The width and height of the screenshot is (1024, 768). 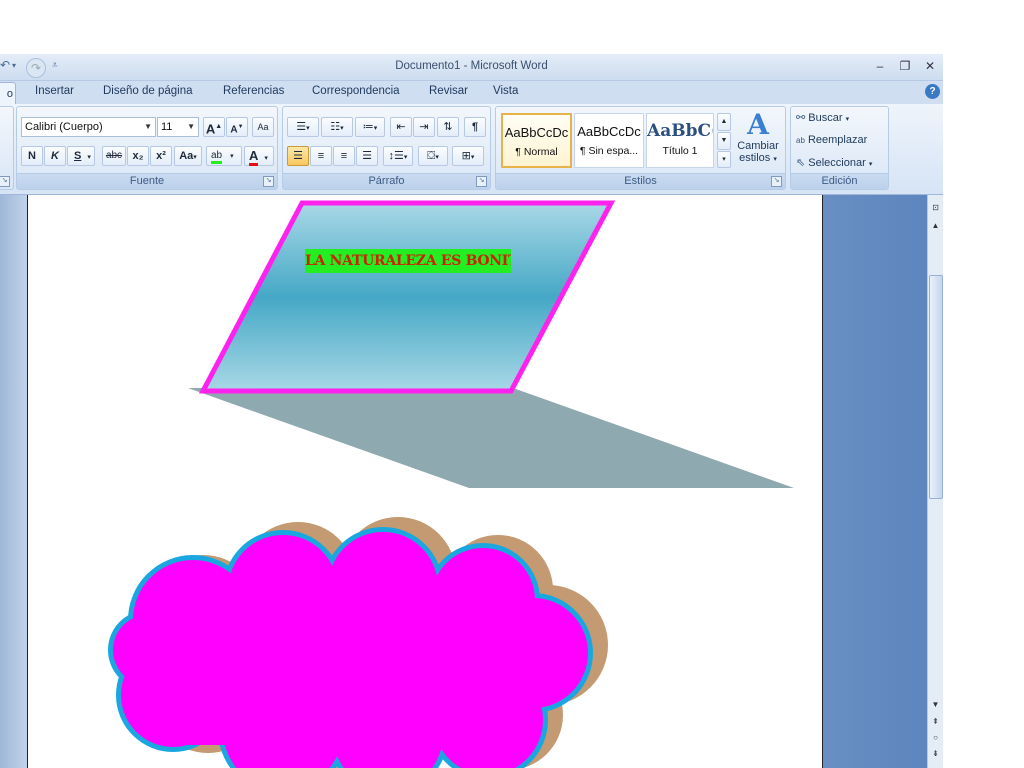 What do you see at coordinates (837, 140) in the screenshot?
I see `replace-label: Reemplazar` at bounding box center [837, 140].